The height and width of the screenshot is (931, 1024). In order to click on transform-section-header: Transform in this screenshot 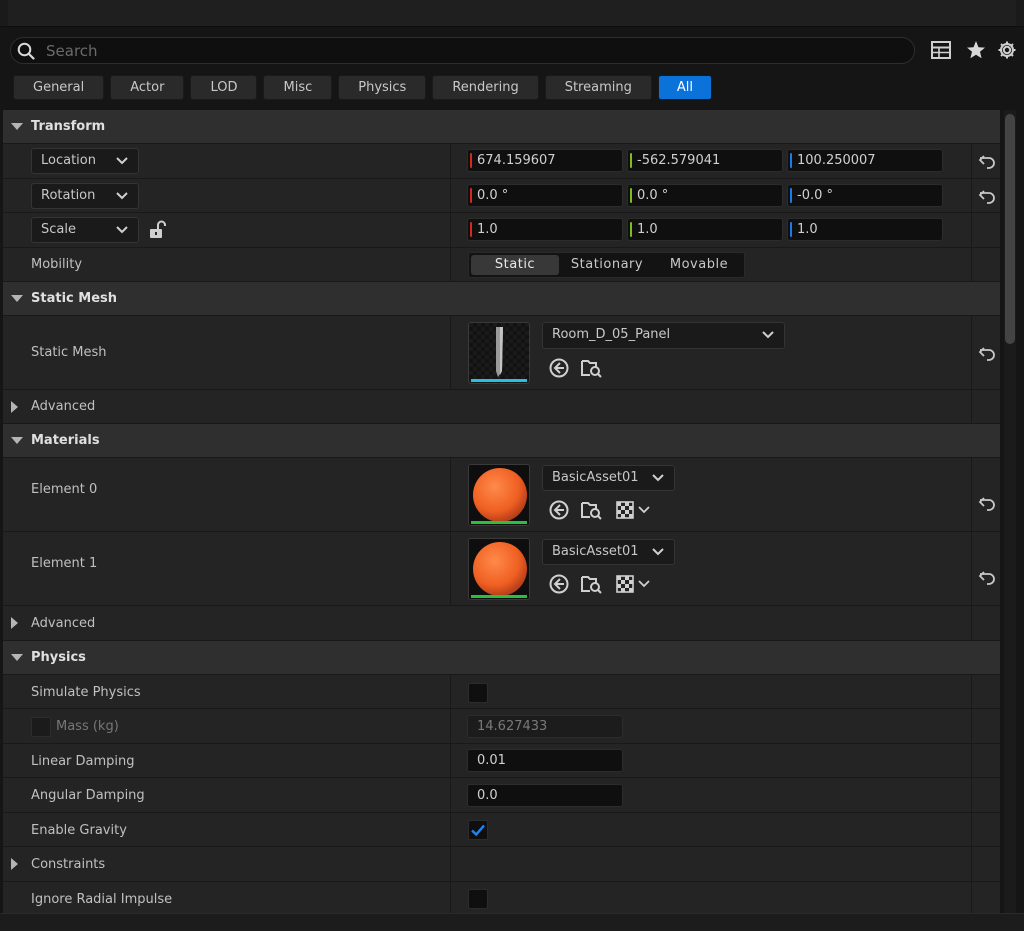, I will do `click(501, 127)`.